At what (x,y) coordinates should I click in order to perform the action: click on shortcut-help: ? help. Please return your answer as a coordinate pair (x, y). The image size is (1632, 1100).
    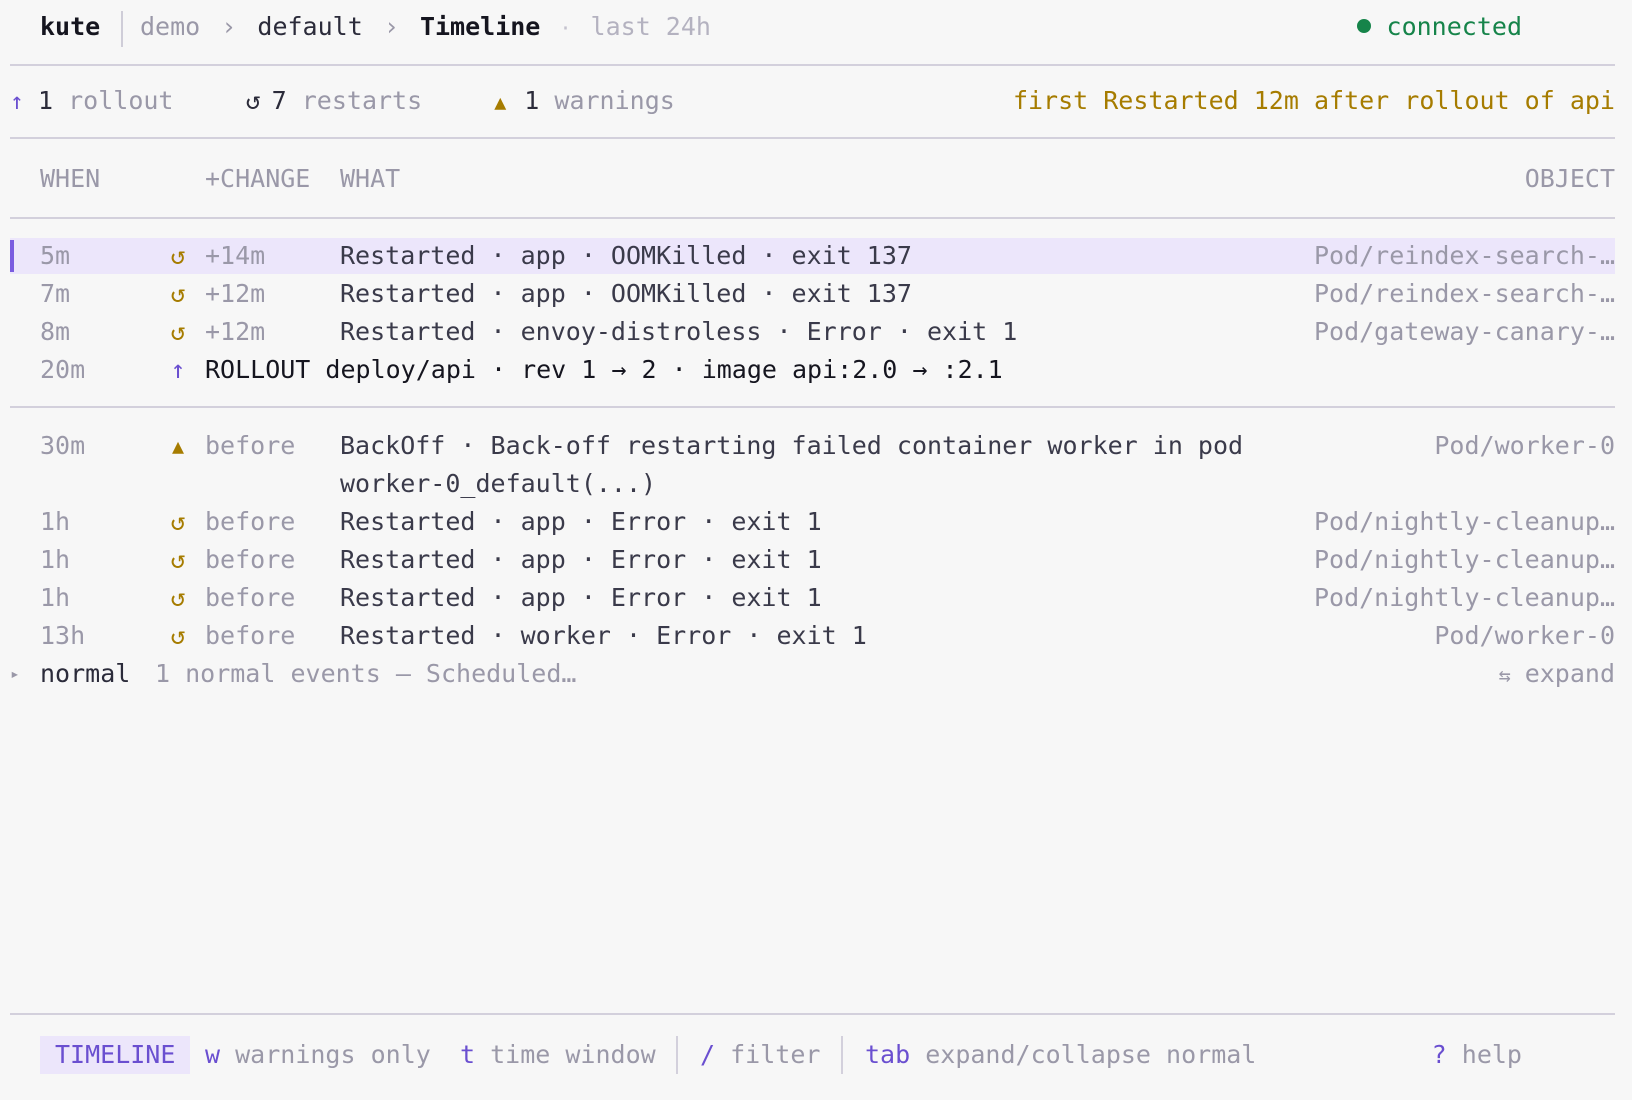
    Looking at the image, I should click on (1477, 1055).